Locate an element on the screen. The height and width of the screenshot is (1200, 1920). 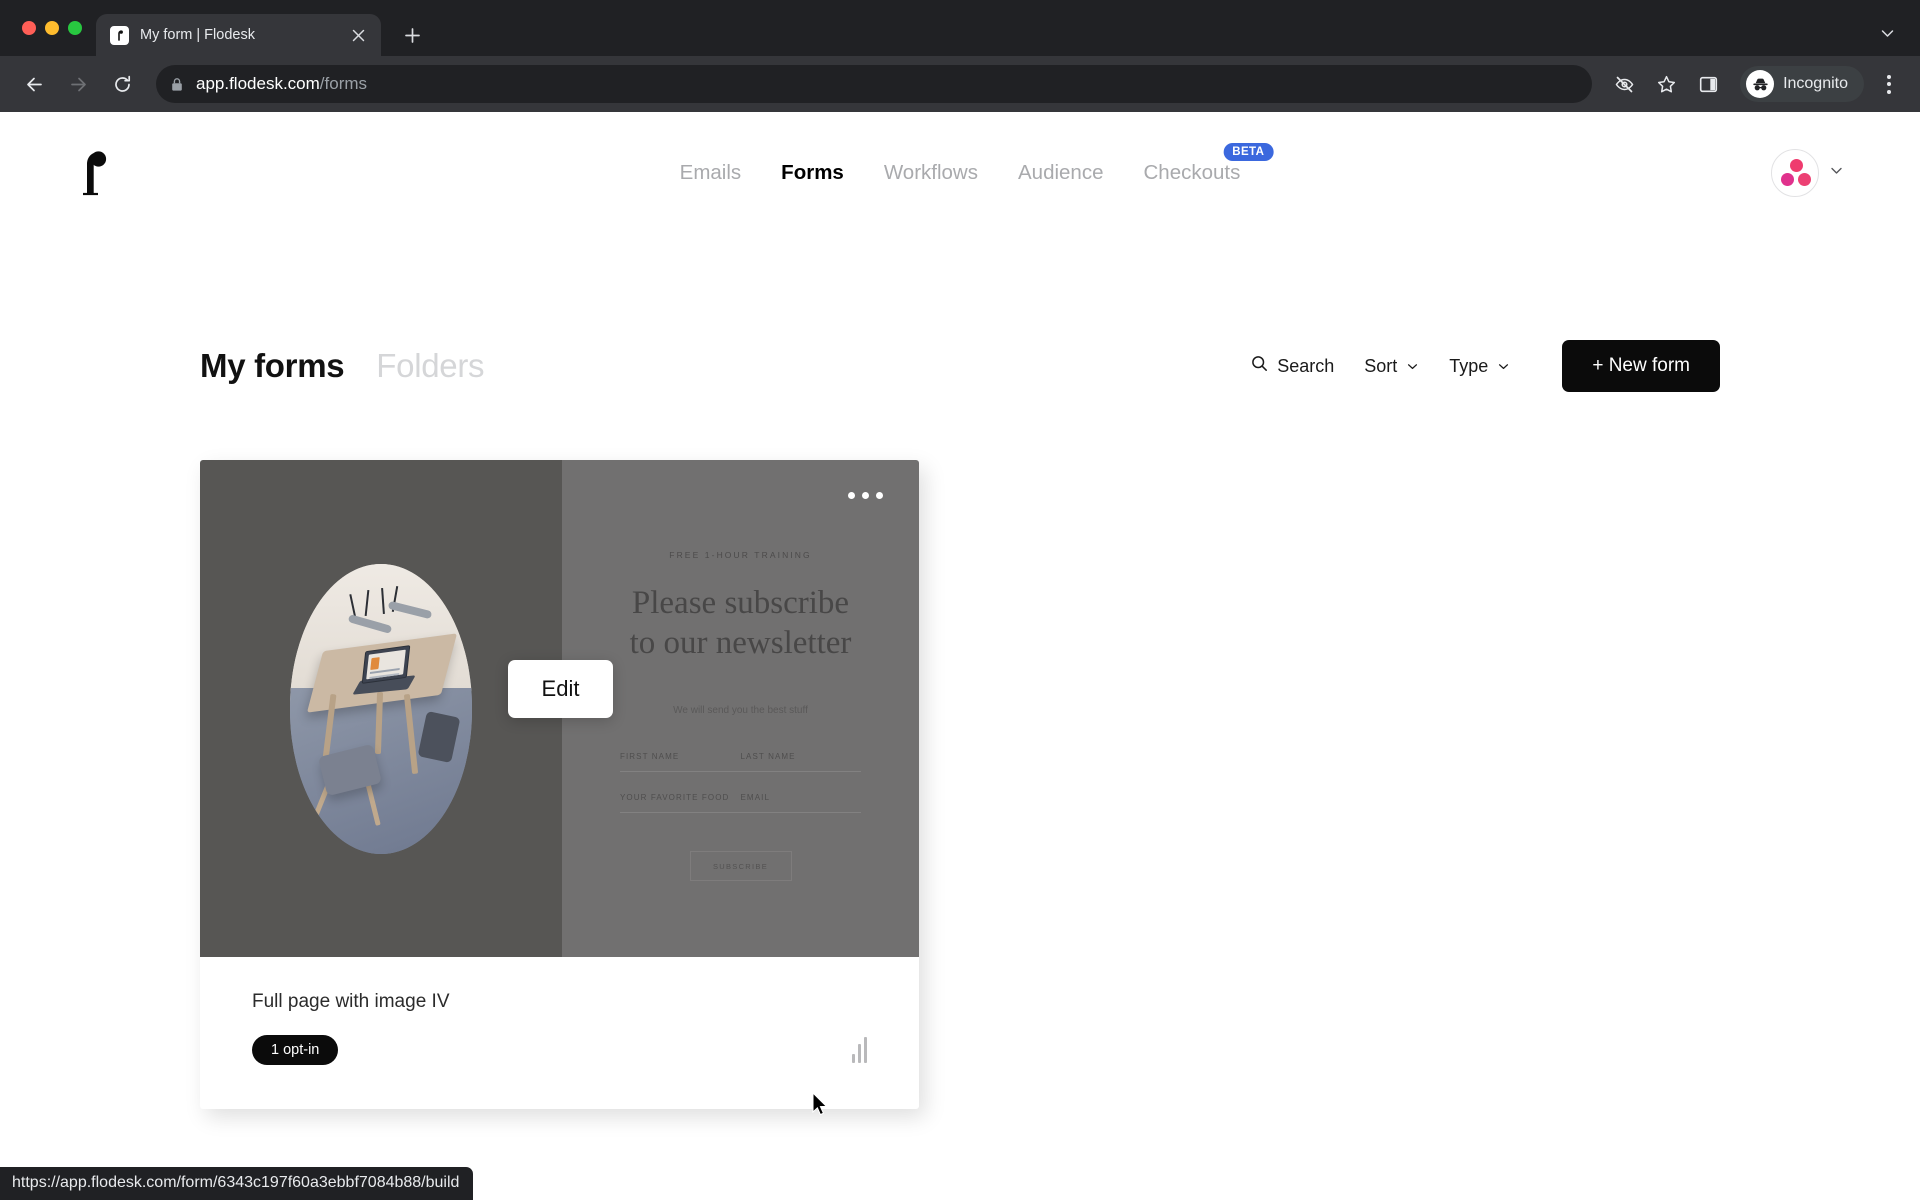
eye-slash-icon is located at coordinates (1624, 84).